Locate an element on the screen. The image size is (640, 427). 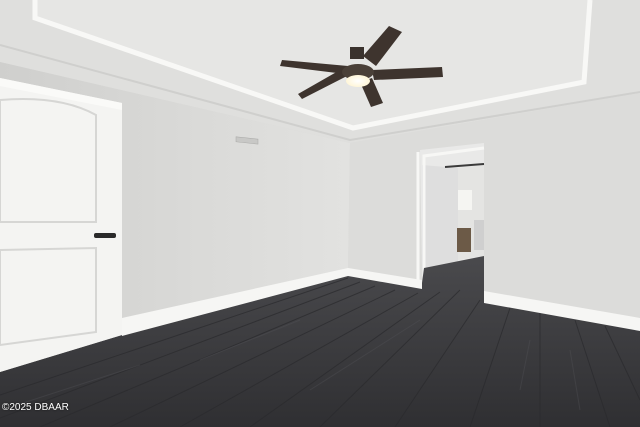
watermark: ©2025 DBAAR is located at coordinates (35, 407).